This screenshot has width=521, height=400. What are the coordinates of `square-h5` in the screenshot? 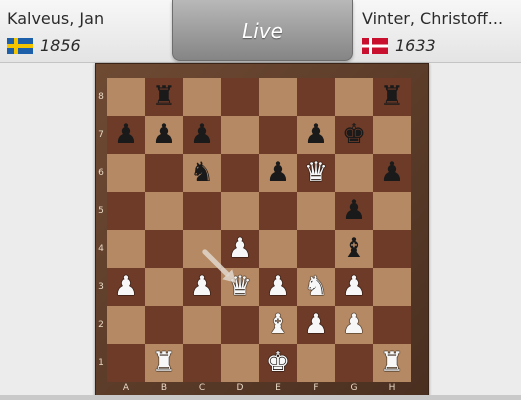 It's located at (392, 211).